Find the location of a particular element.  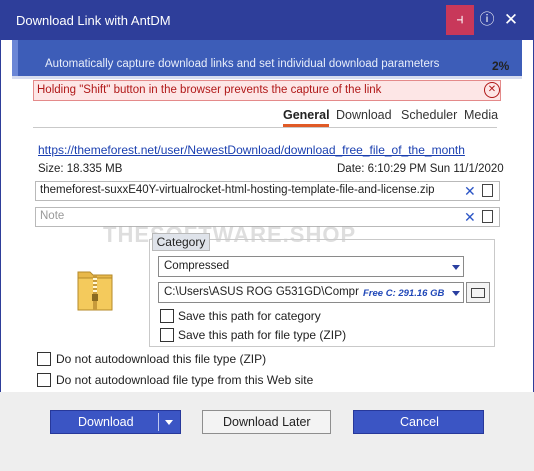

title-bar: Download Link with AntDM ⫞ ⓘ ✕ is located at coordinates (267, 20).